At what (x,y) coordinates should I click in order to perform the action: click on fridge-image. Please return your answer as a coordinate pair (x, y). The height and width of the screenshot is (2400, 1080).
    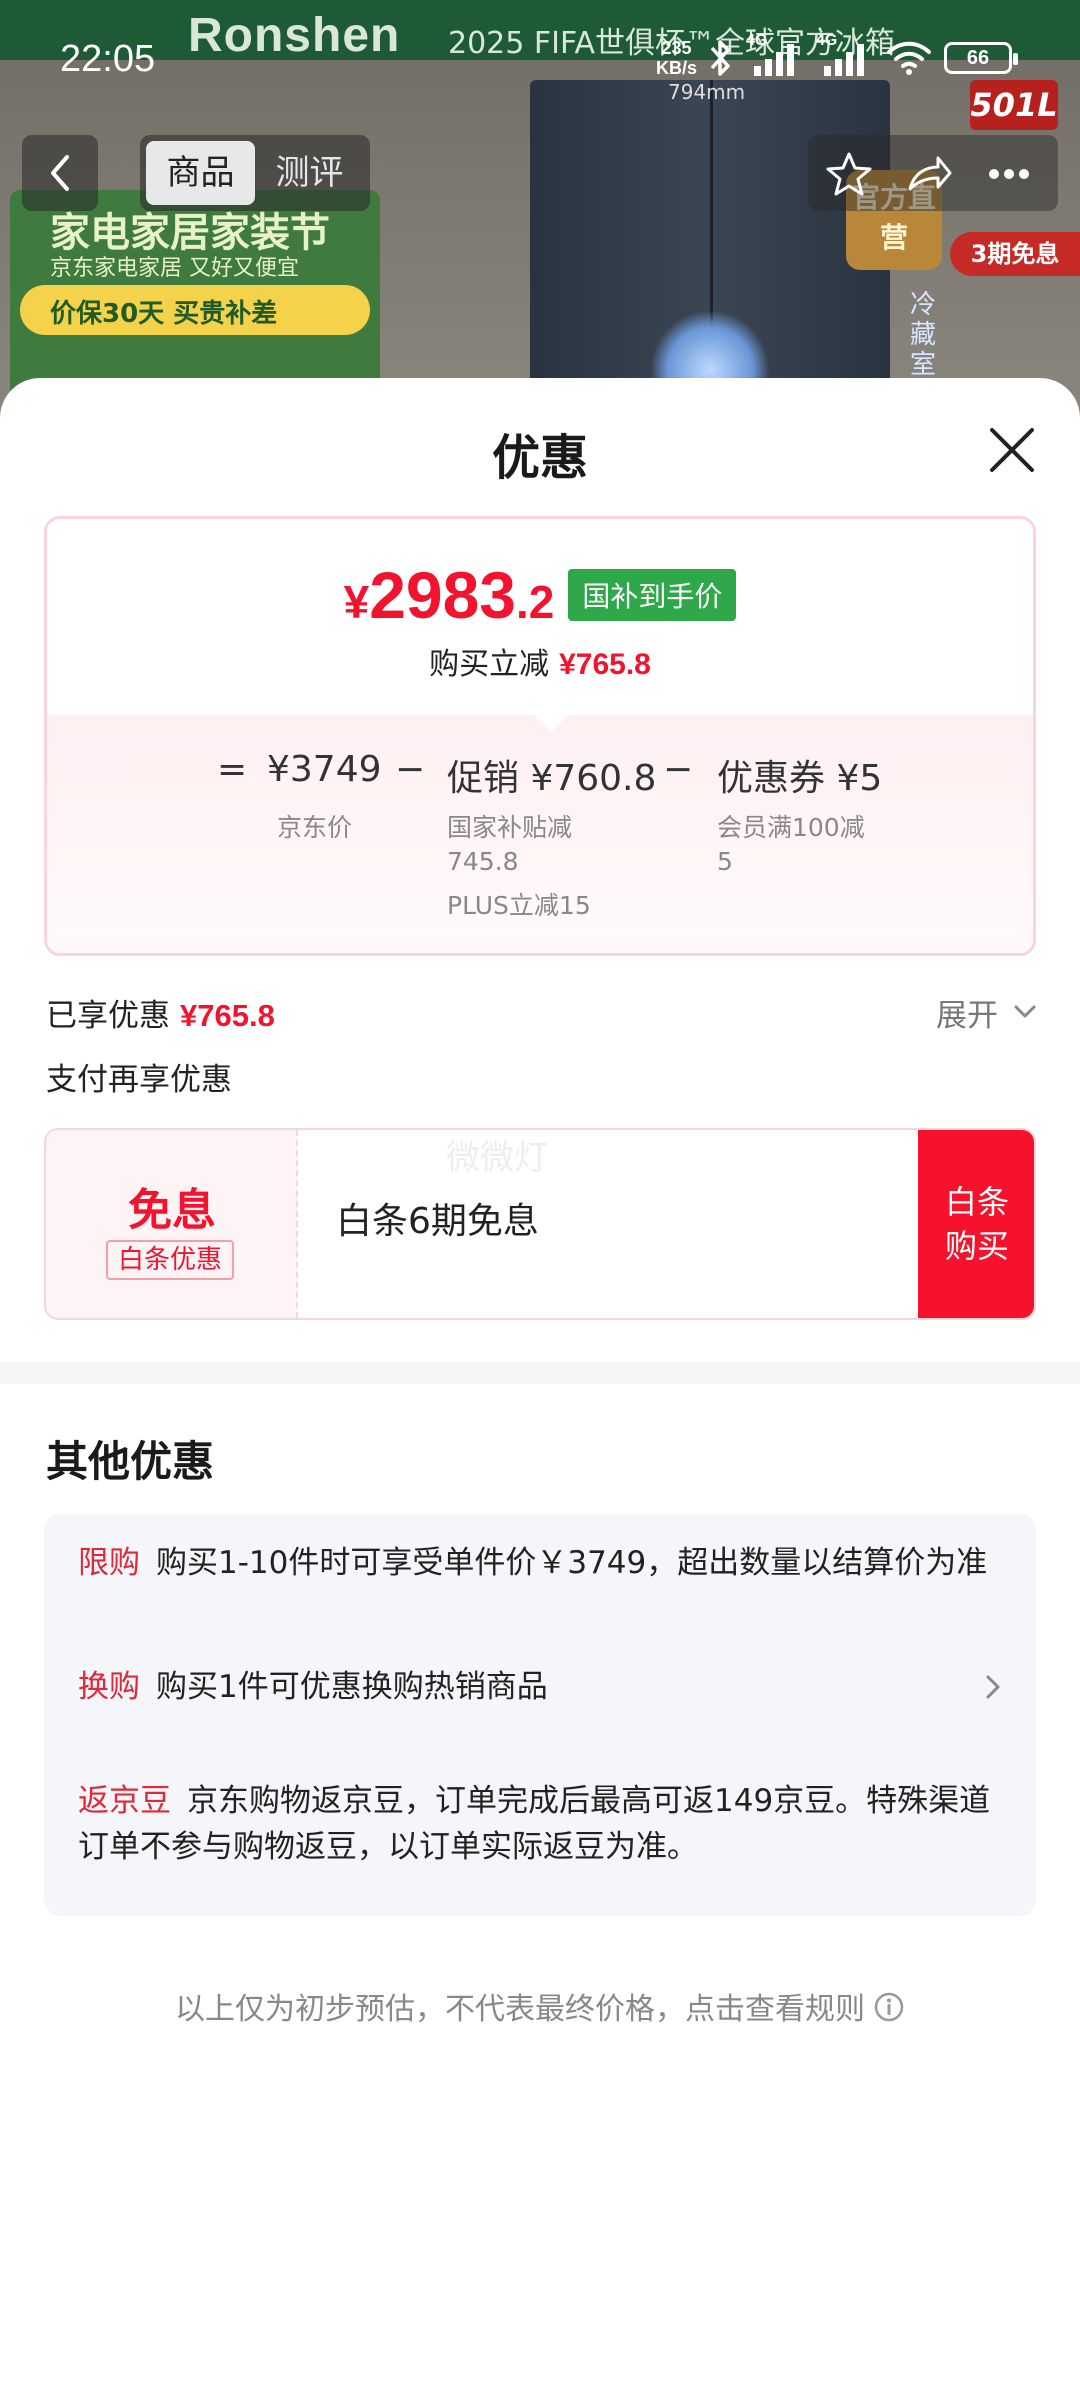
    Looking at the image, I should click on (710, 250).